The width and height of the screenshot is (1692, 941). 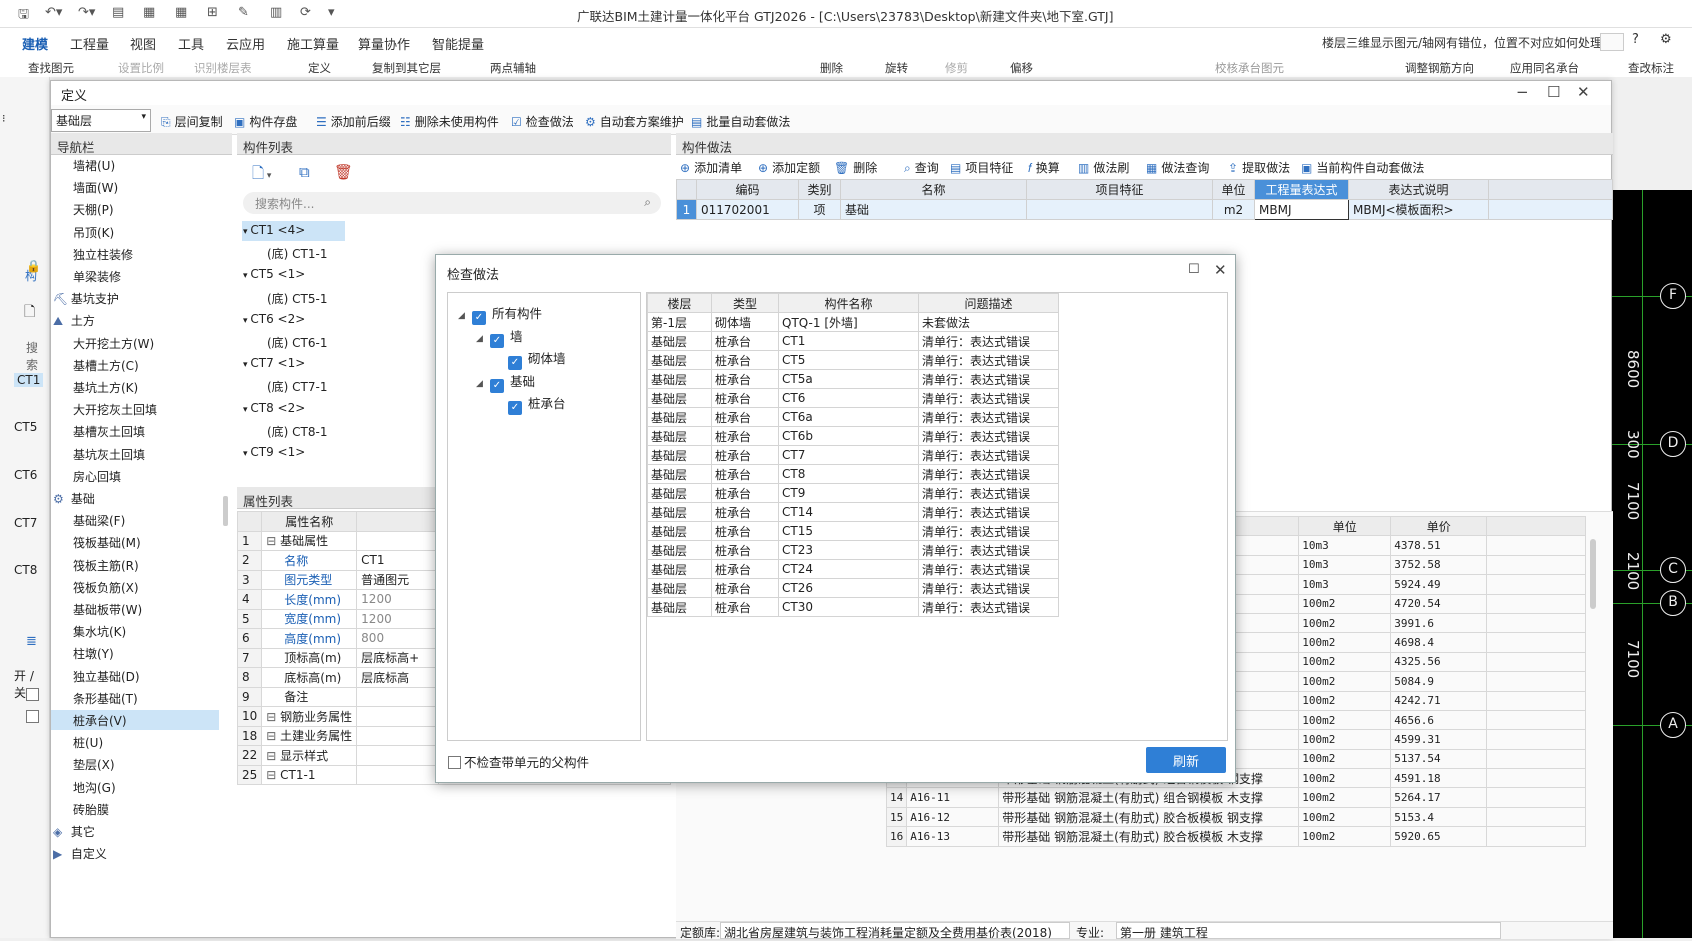 I want to click on quota-lib-select: 湖北省房屋建筑与装饰工程消耗量定额及全费用基价表(2018), so click(x=895, y=930).